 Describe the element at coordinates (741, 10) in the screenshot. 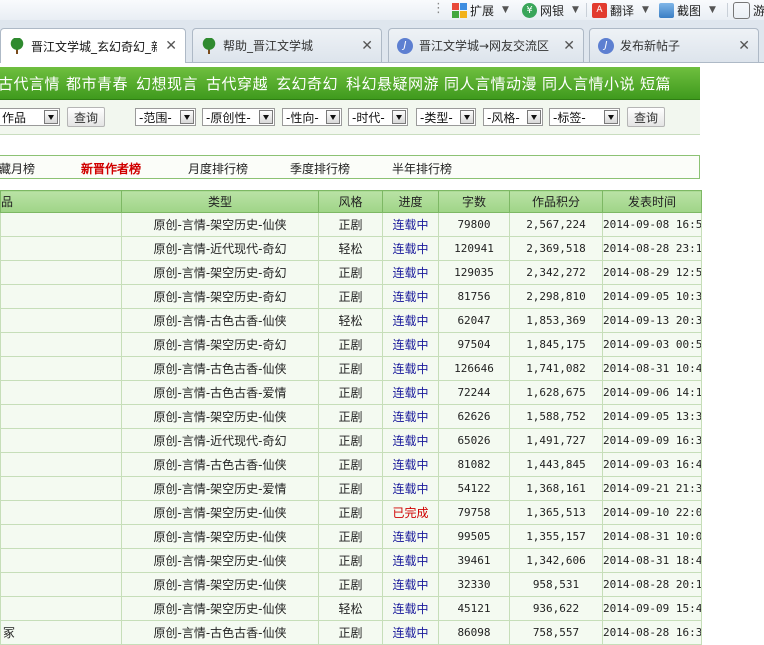

I see `game-icon` at that location.